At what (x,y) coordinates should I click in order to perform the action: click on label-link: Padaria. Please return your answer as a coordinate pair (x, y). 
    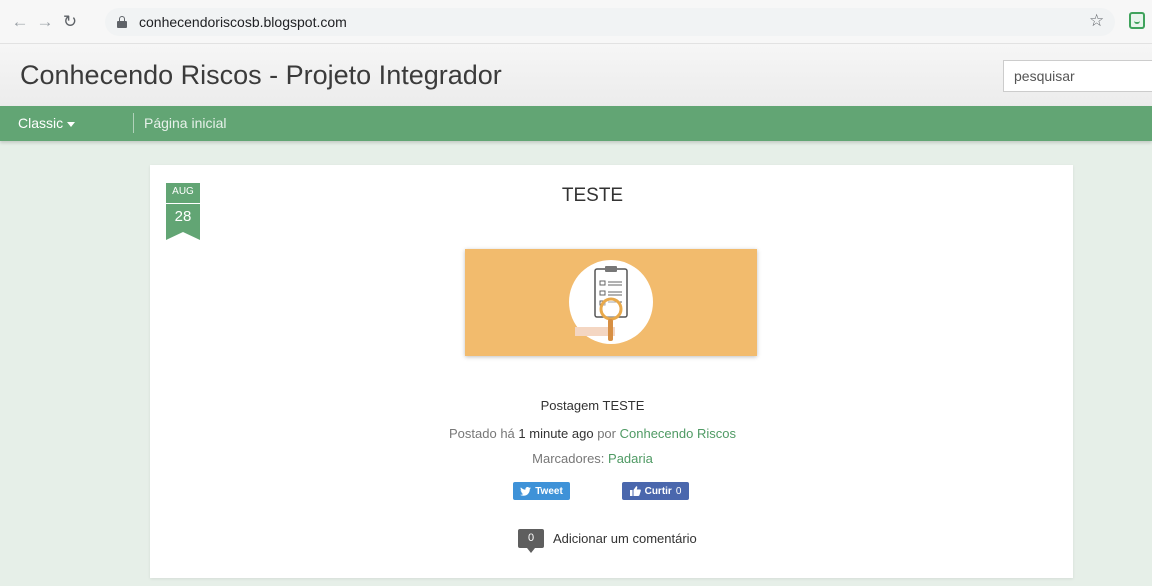
    Looking at the image, I should click on (630, 458).